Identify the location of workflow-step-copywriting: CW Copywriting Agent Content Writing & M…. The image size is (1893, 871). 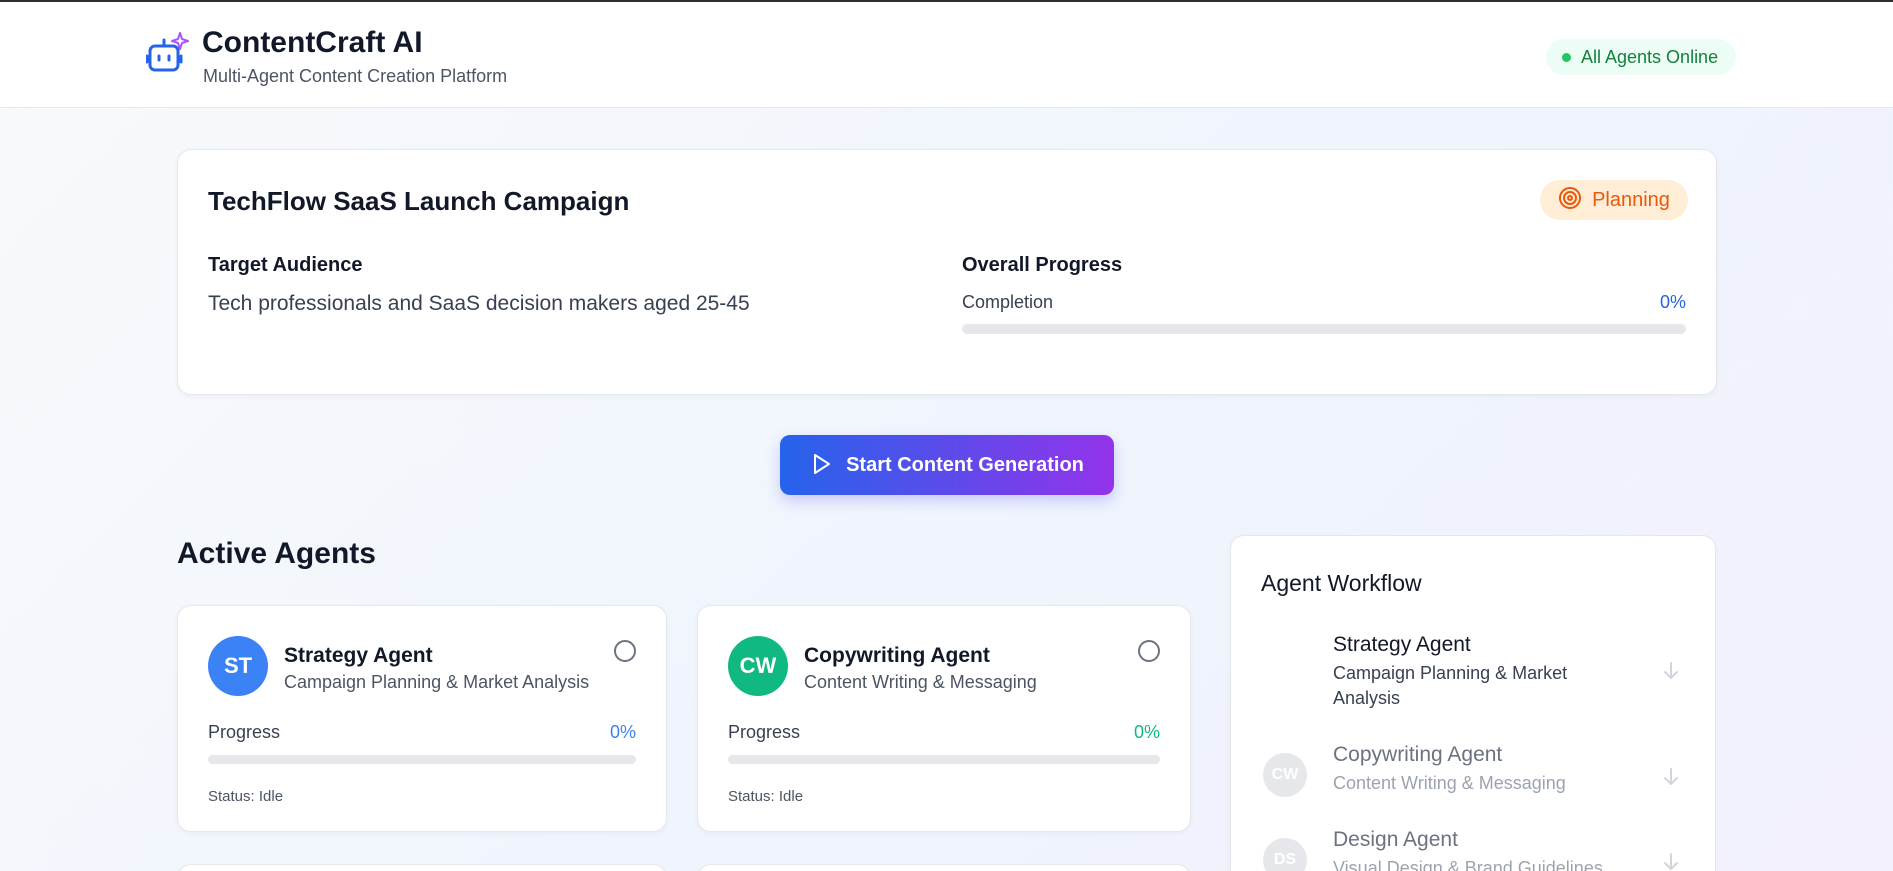
(1474, 778).